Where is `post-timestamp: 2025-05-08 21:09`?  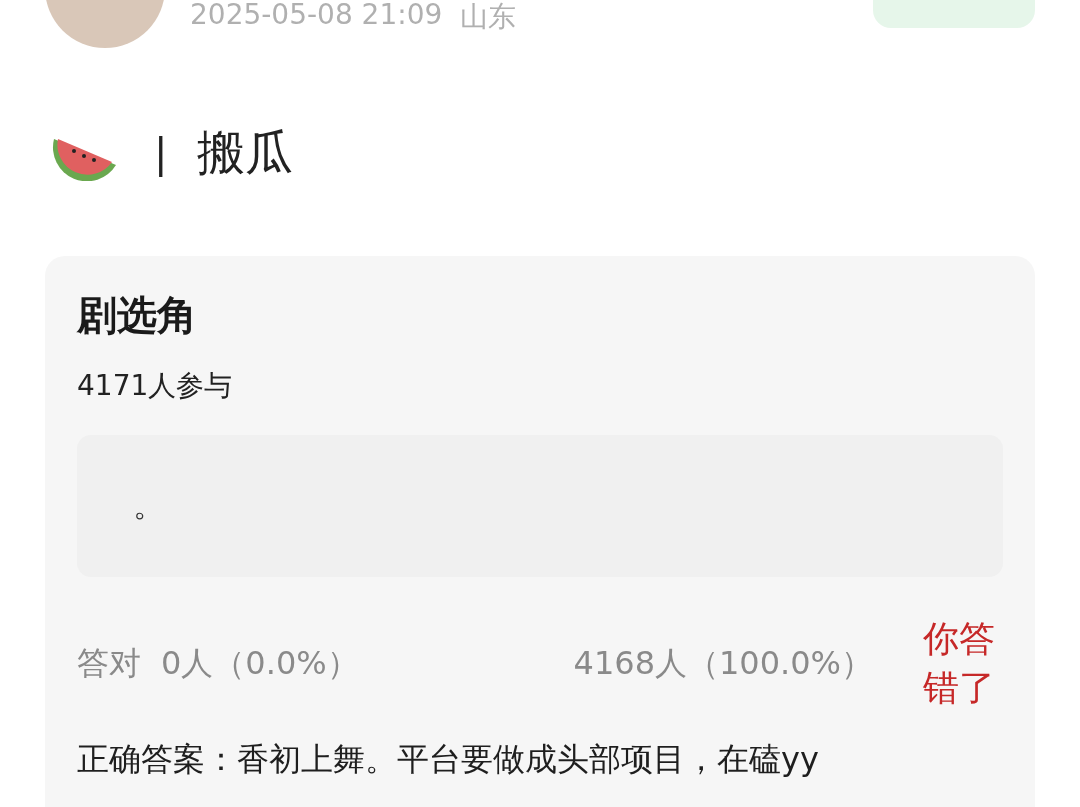
post-timestamp: 2025-05-08 21:09 is located at coordinates (316, 16).